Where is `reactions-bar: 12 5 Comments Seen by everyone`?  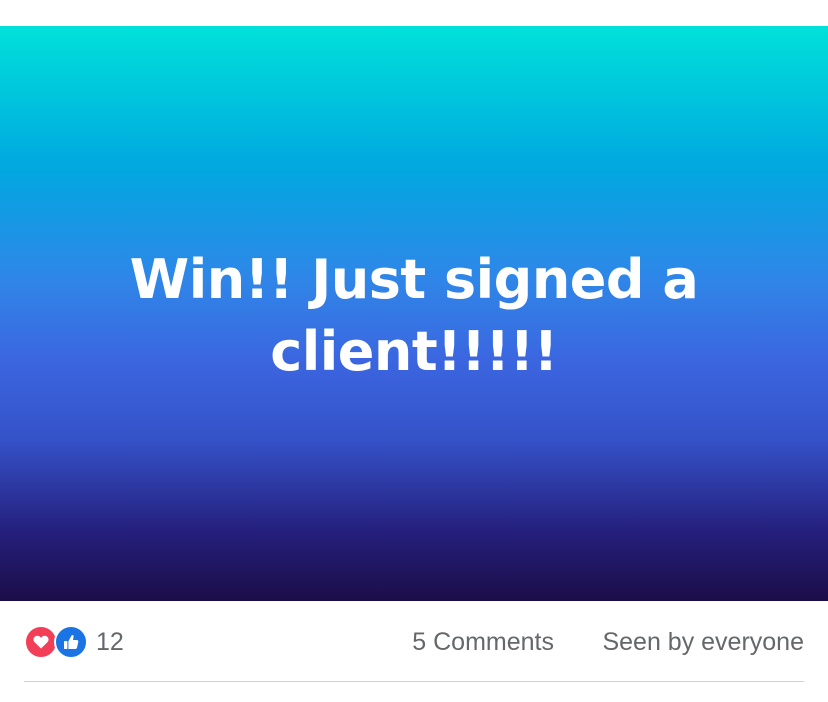
reactions-bar: 12 5 Comments Seen by everyone is located at coordinates (414, 642).